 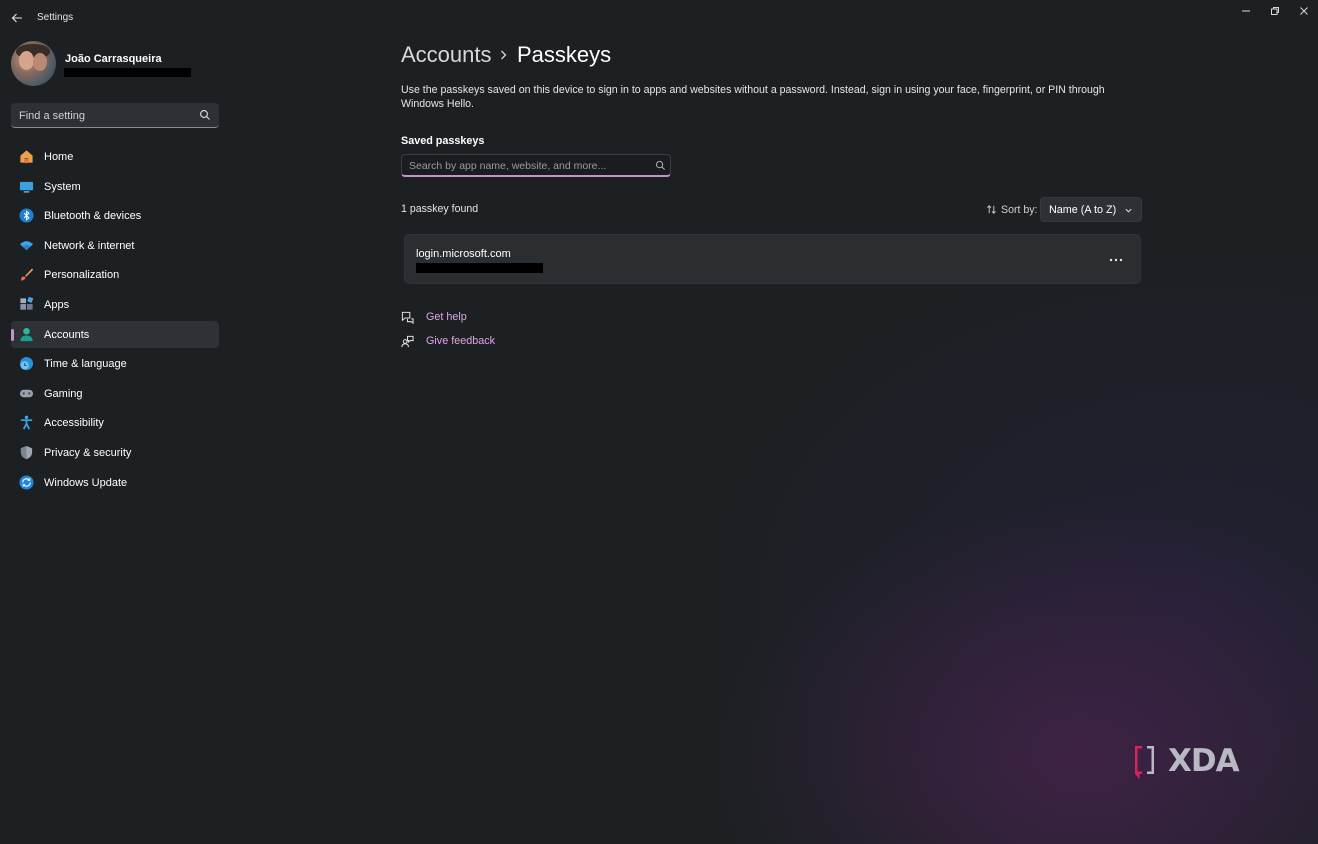 I want to click on app-title: Settings, so click(x=55, y=17).